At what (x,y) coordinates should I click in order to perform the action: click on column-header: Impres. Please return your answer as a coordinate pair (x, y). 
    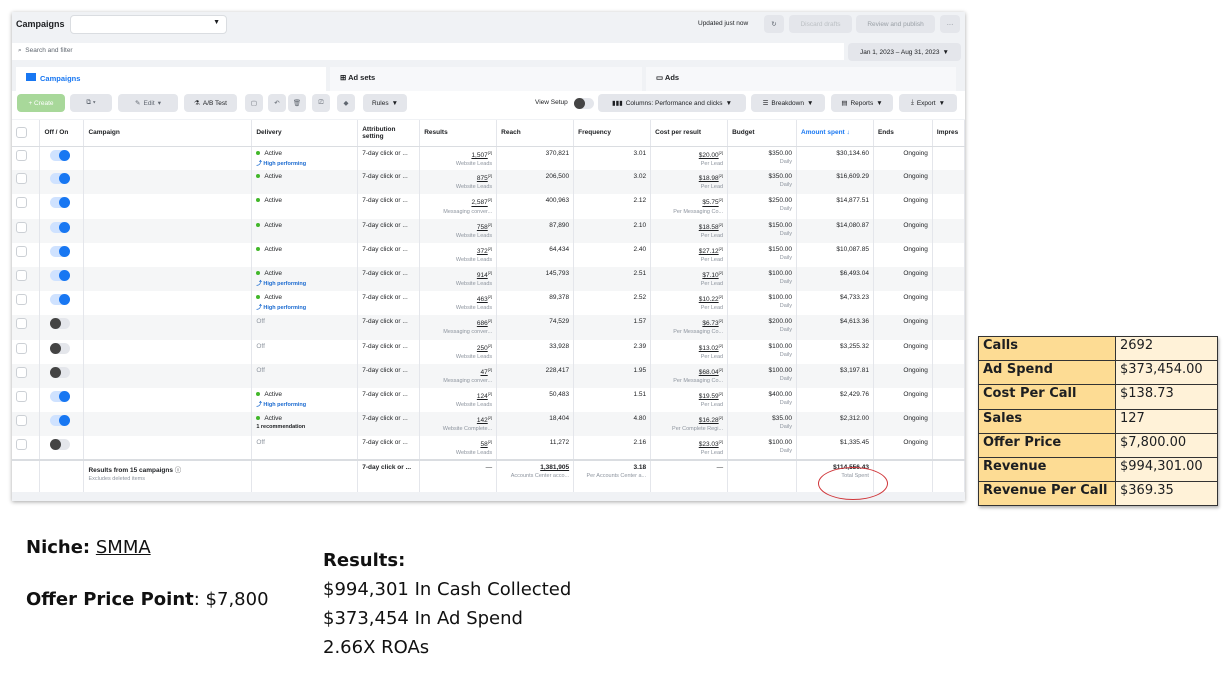
    Looking at the image, I should click on (948, 133).